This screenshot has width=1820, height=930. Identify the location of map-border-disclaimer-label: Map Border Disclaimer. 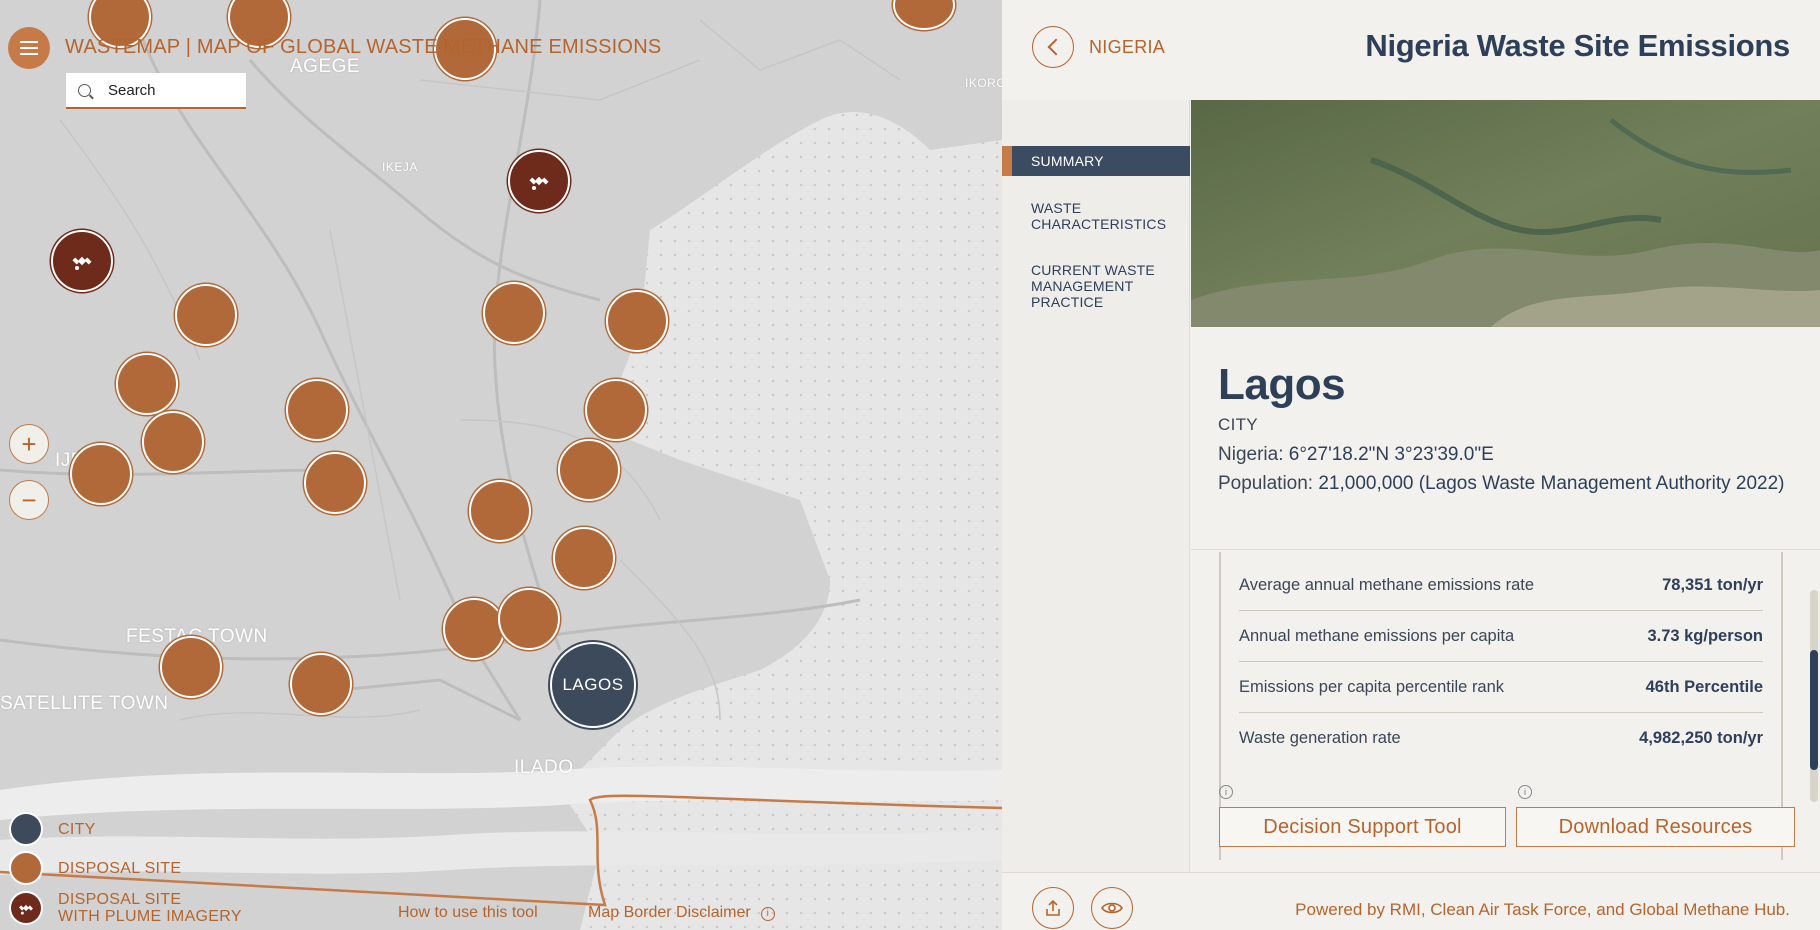
(669, 912).